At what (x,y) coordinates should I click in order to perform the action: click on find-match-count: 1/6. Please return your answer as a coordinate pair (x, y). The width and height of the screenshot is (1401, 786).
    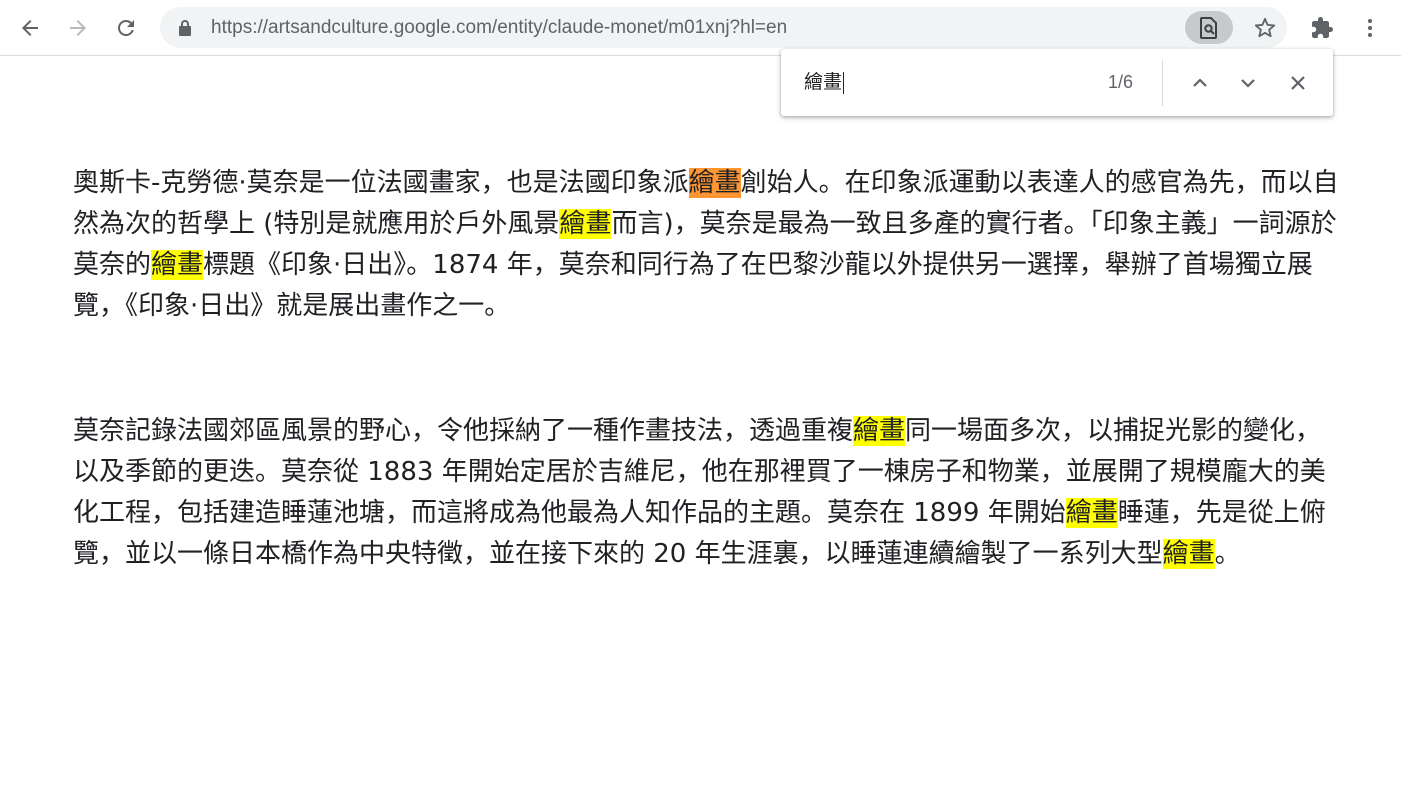
    Looking at the image, I should click on (1121, 82).